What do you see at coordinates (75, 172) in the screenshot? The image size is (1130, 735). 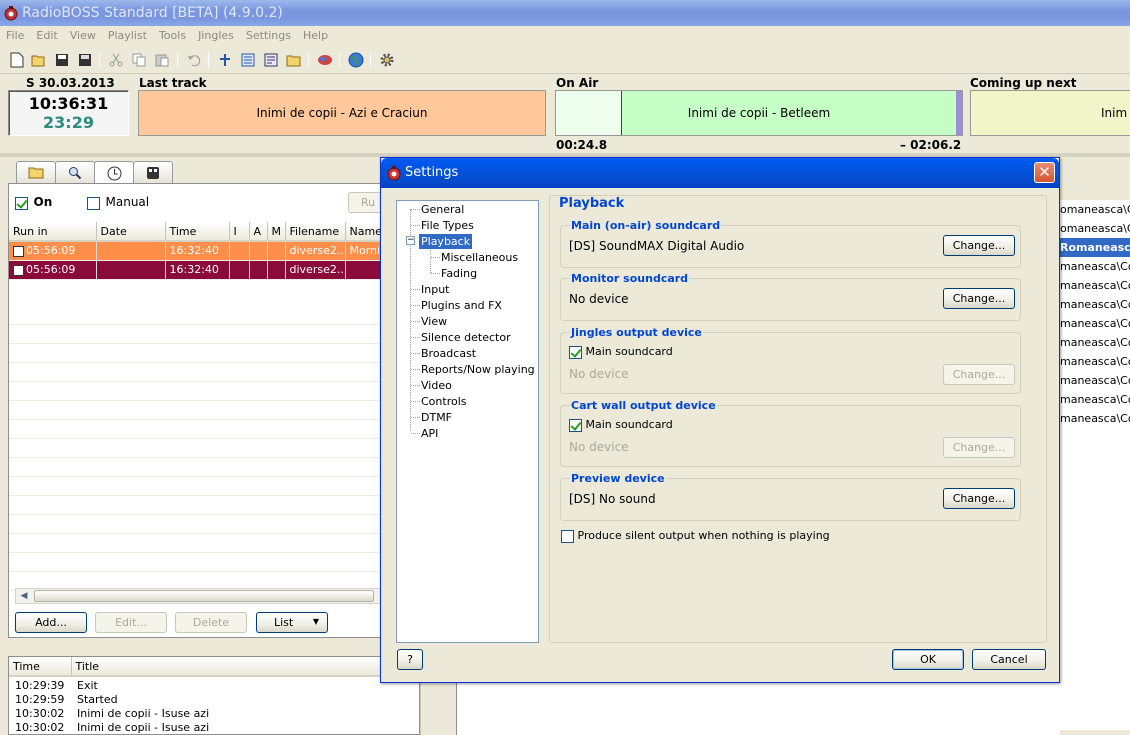 I see `tab-search` at bounding box center [75, 172].